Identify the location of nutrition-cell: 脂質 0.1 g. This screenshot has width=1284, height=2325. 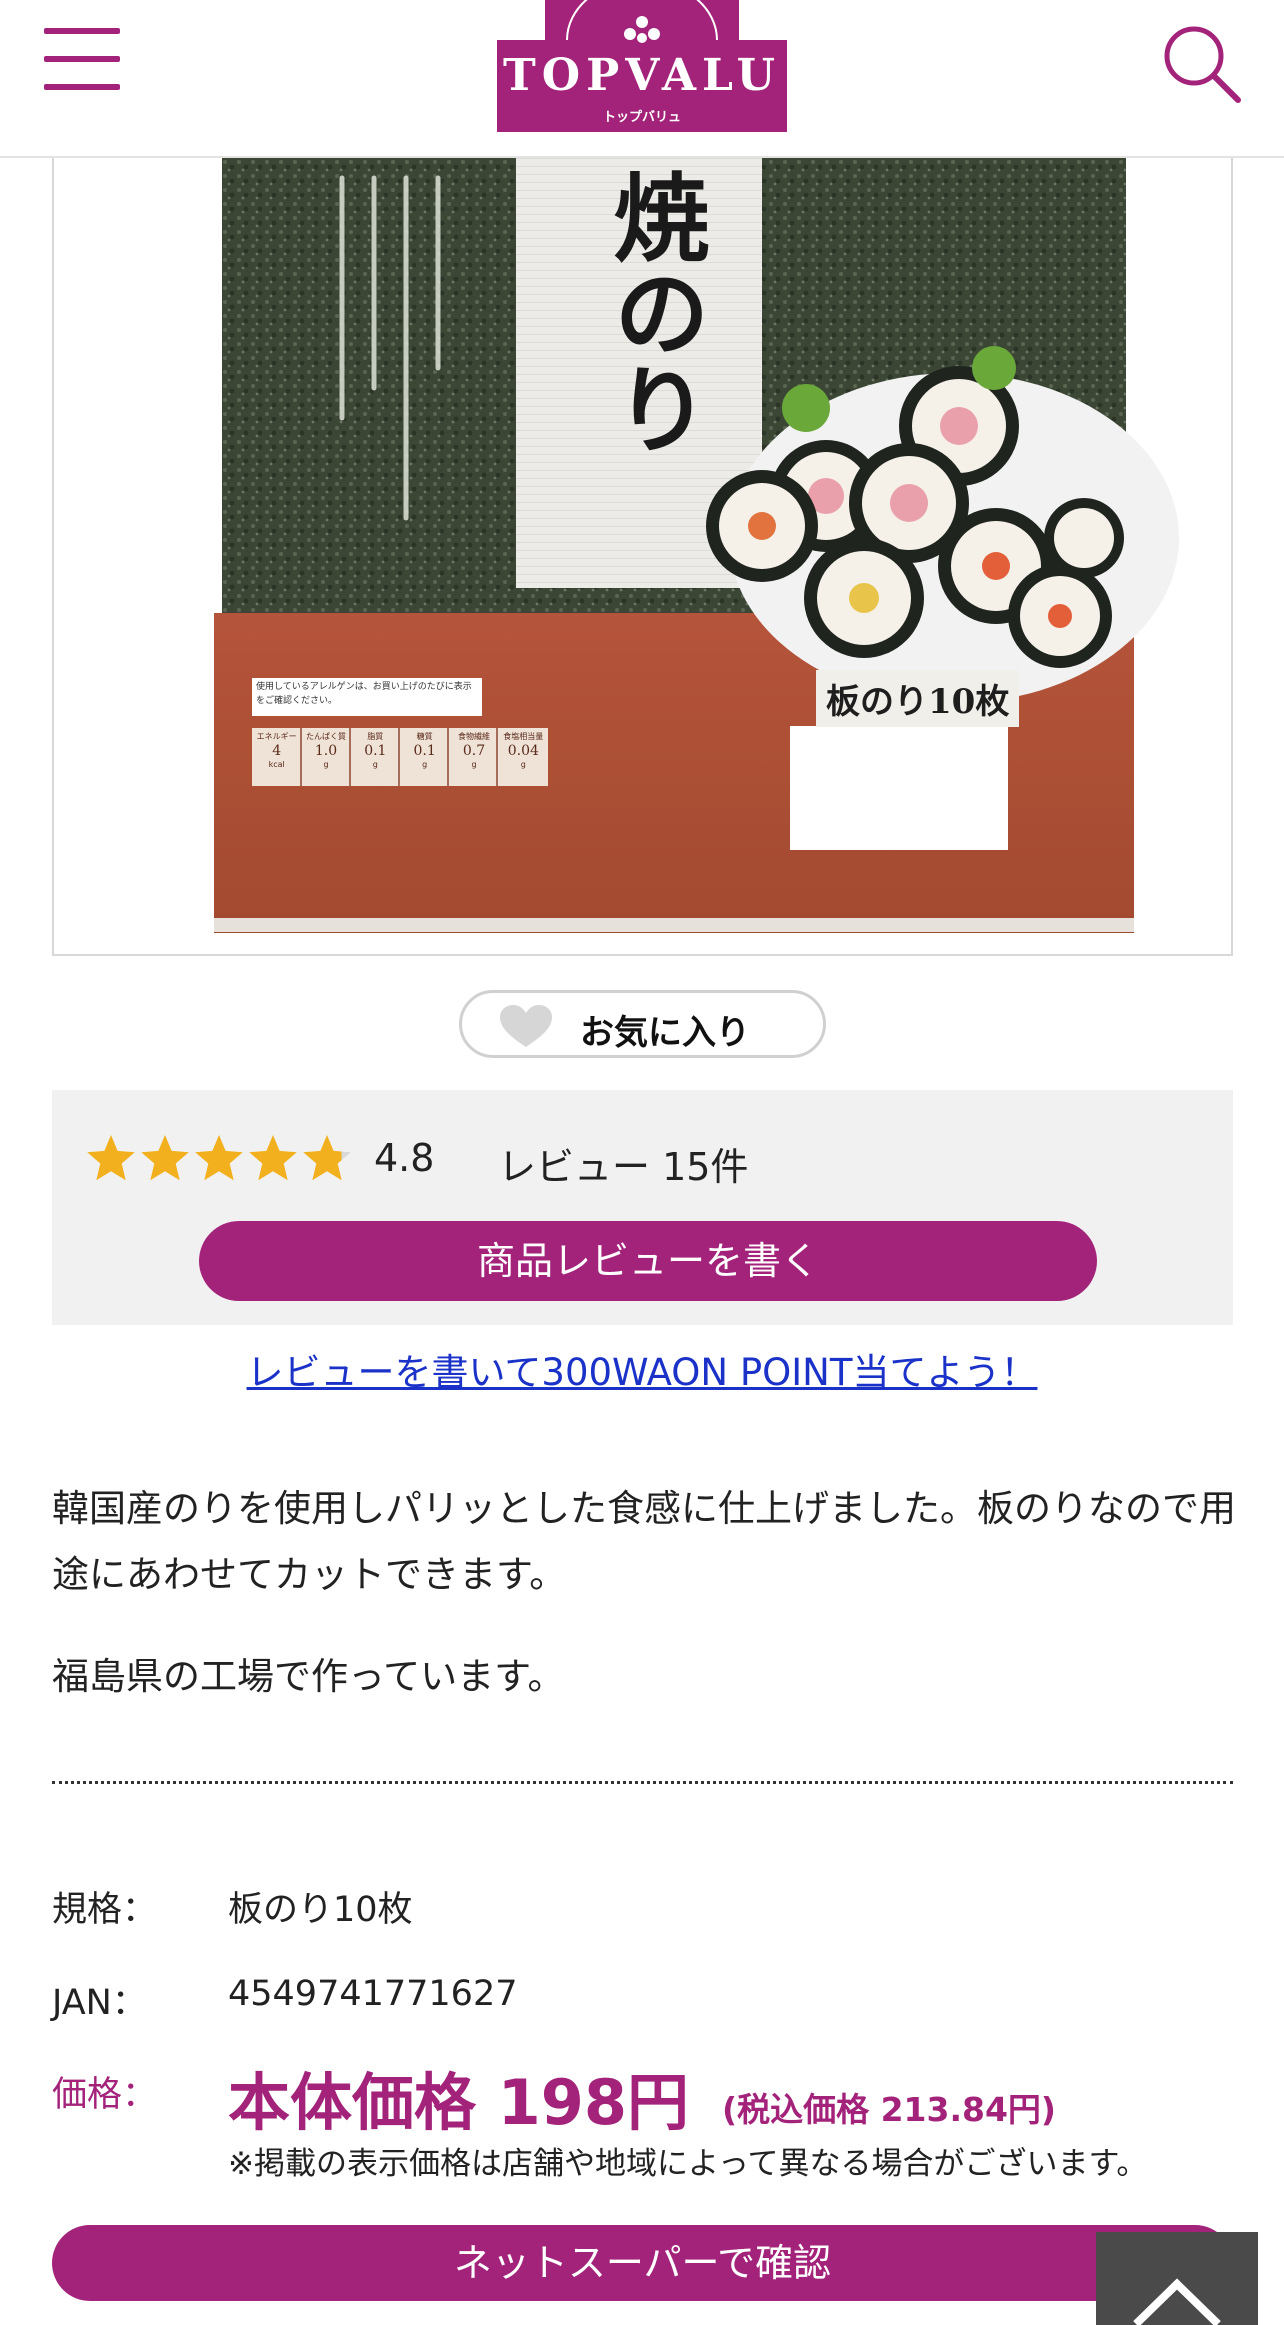
(375, 757).